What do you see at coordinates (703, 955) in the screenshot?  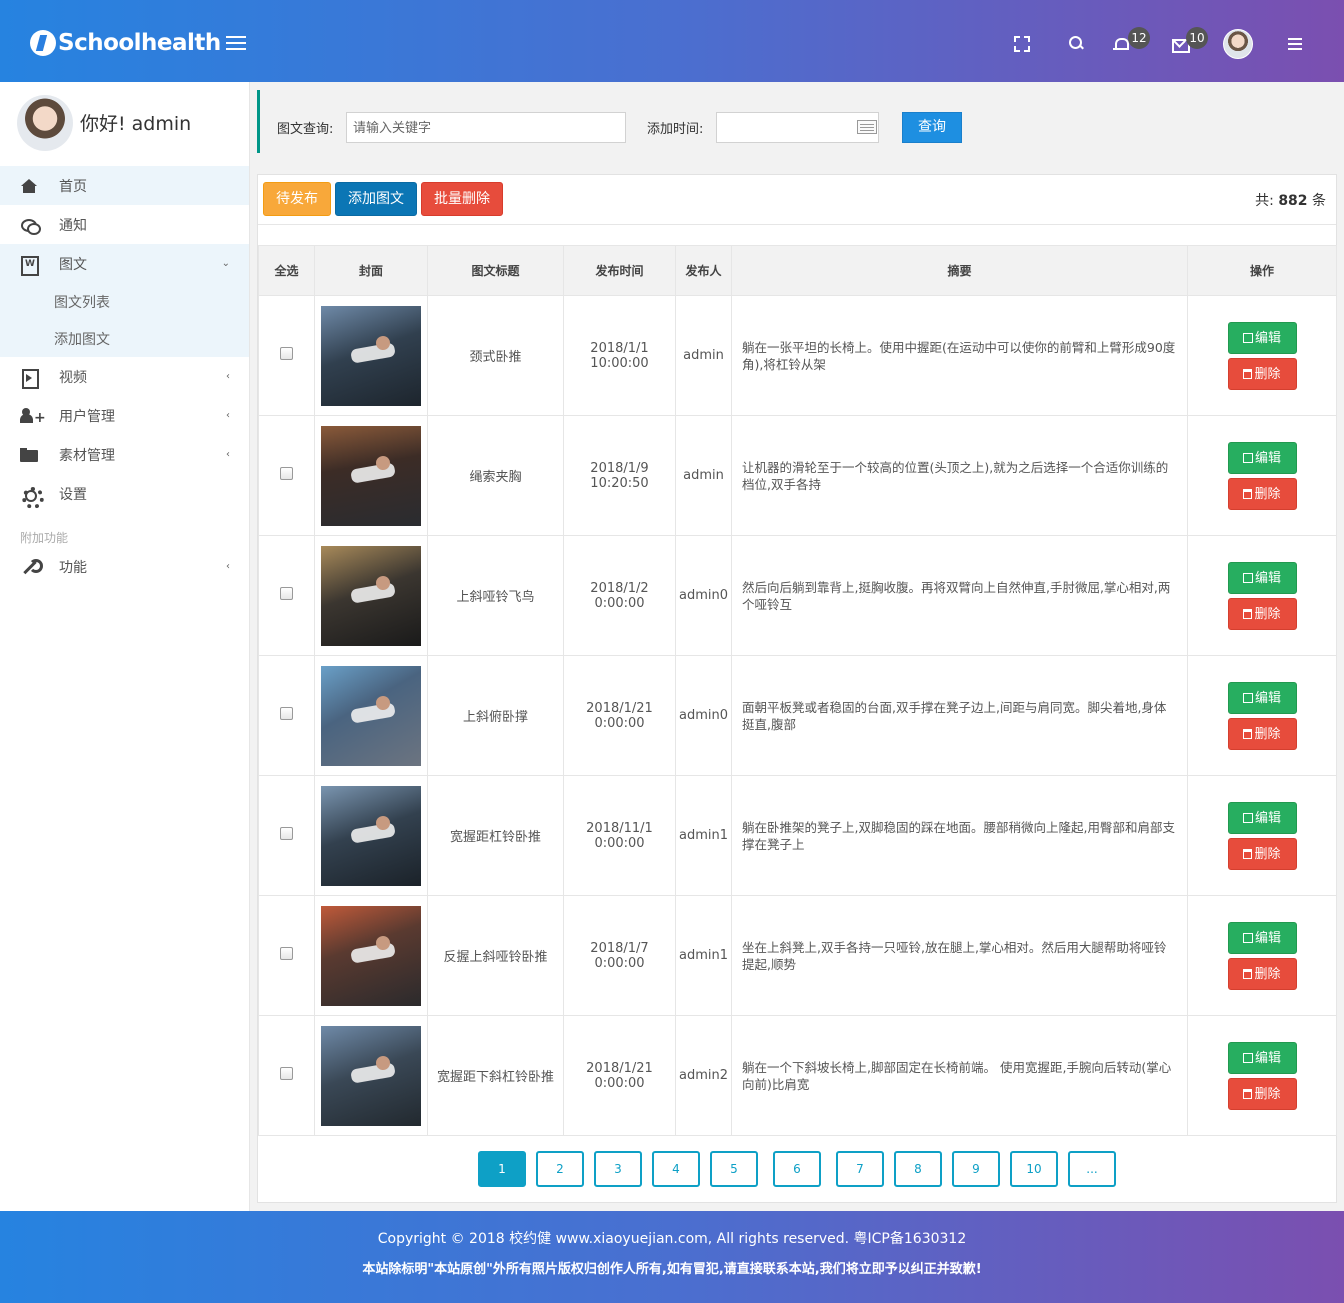 I see `author-cell: admin1` at bounding box center [703, 955].